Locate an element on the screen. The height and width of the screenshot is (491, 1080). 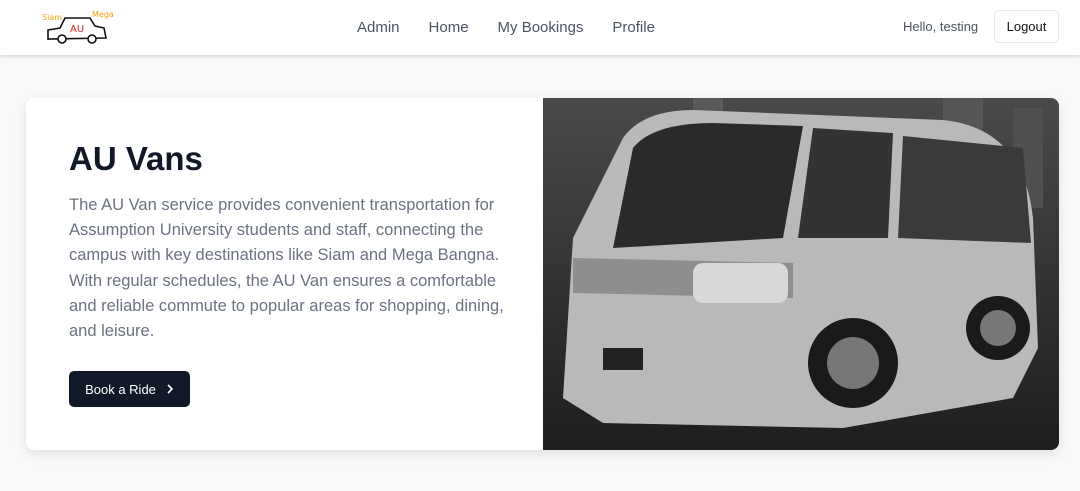
nav-my-bookings: My Bookings is located at coordinates (541, 27).